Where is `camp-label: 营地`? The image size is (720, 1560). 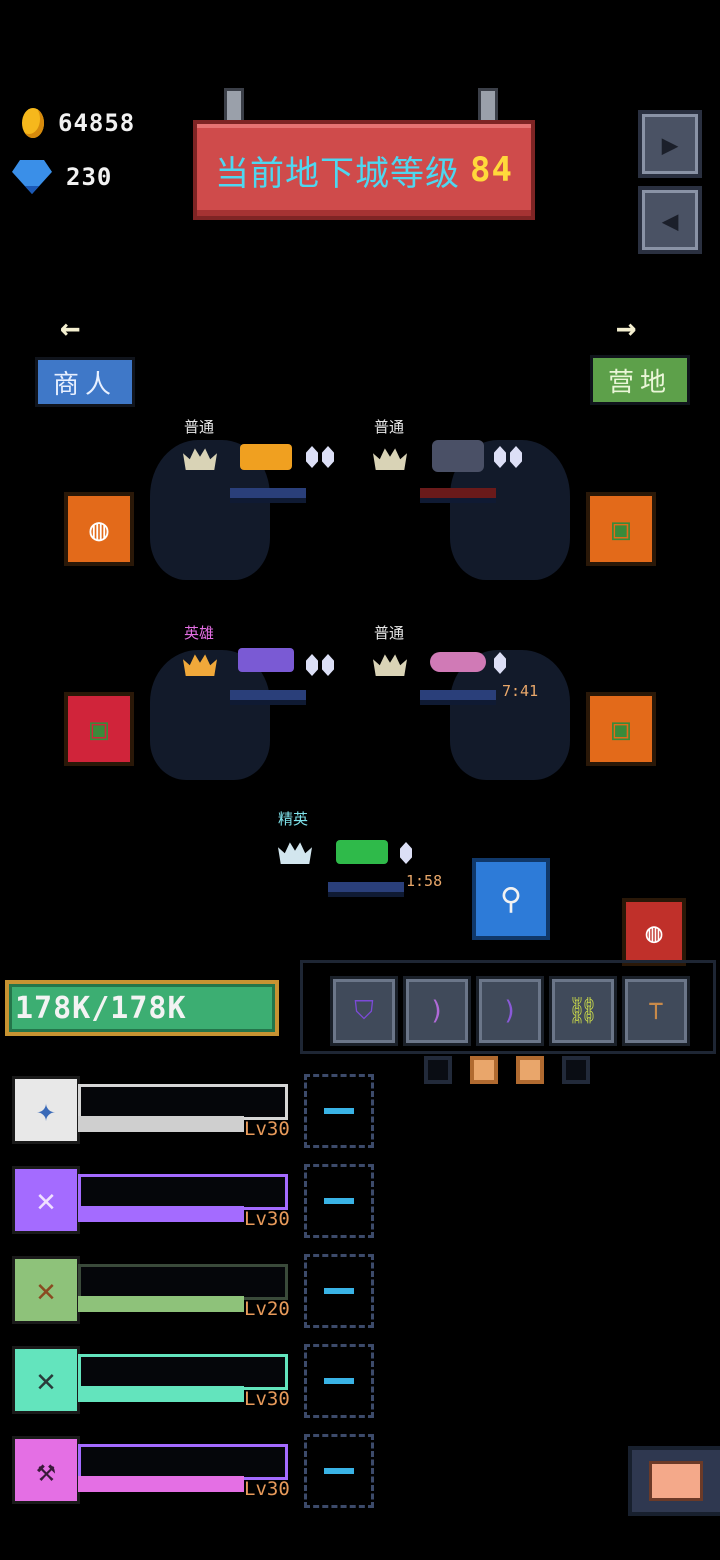
camp-label: 营地 is located at coordinates (639, 382).